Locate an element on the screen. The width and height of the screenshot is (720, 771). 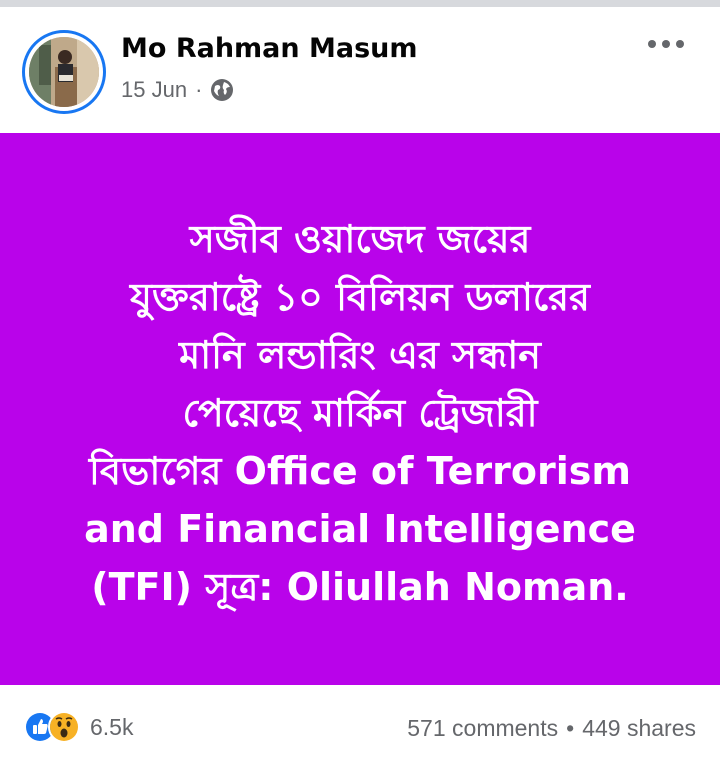
post-stats: 571 comments • 449 shares is located at coordinates (551, 728).